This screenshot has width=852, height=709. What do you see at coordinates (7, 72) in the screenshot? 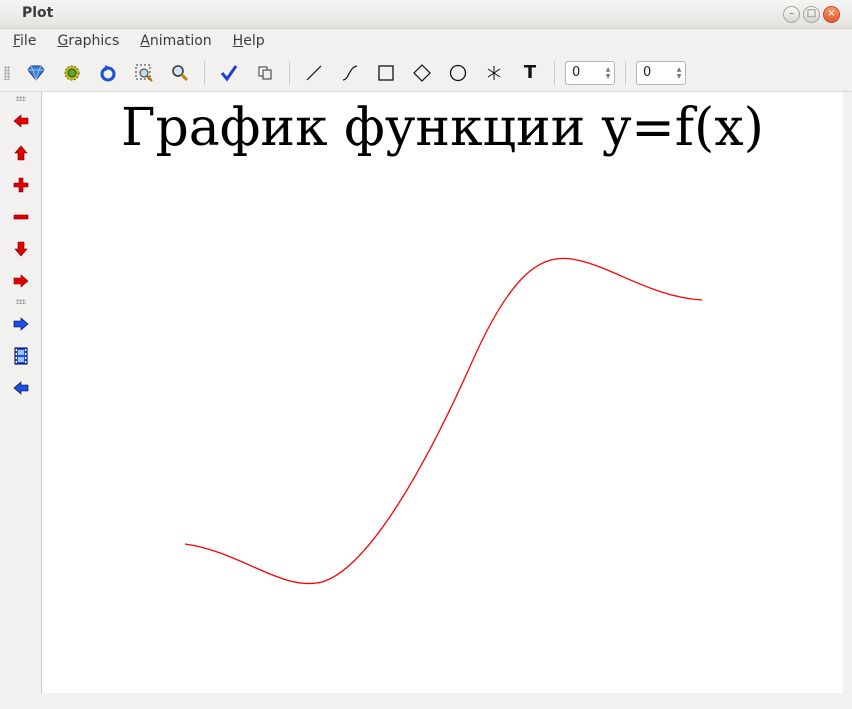
I see `toolbar-grip` at bounding box center [7, 72].